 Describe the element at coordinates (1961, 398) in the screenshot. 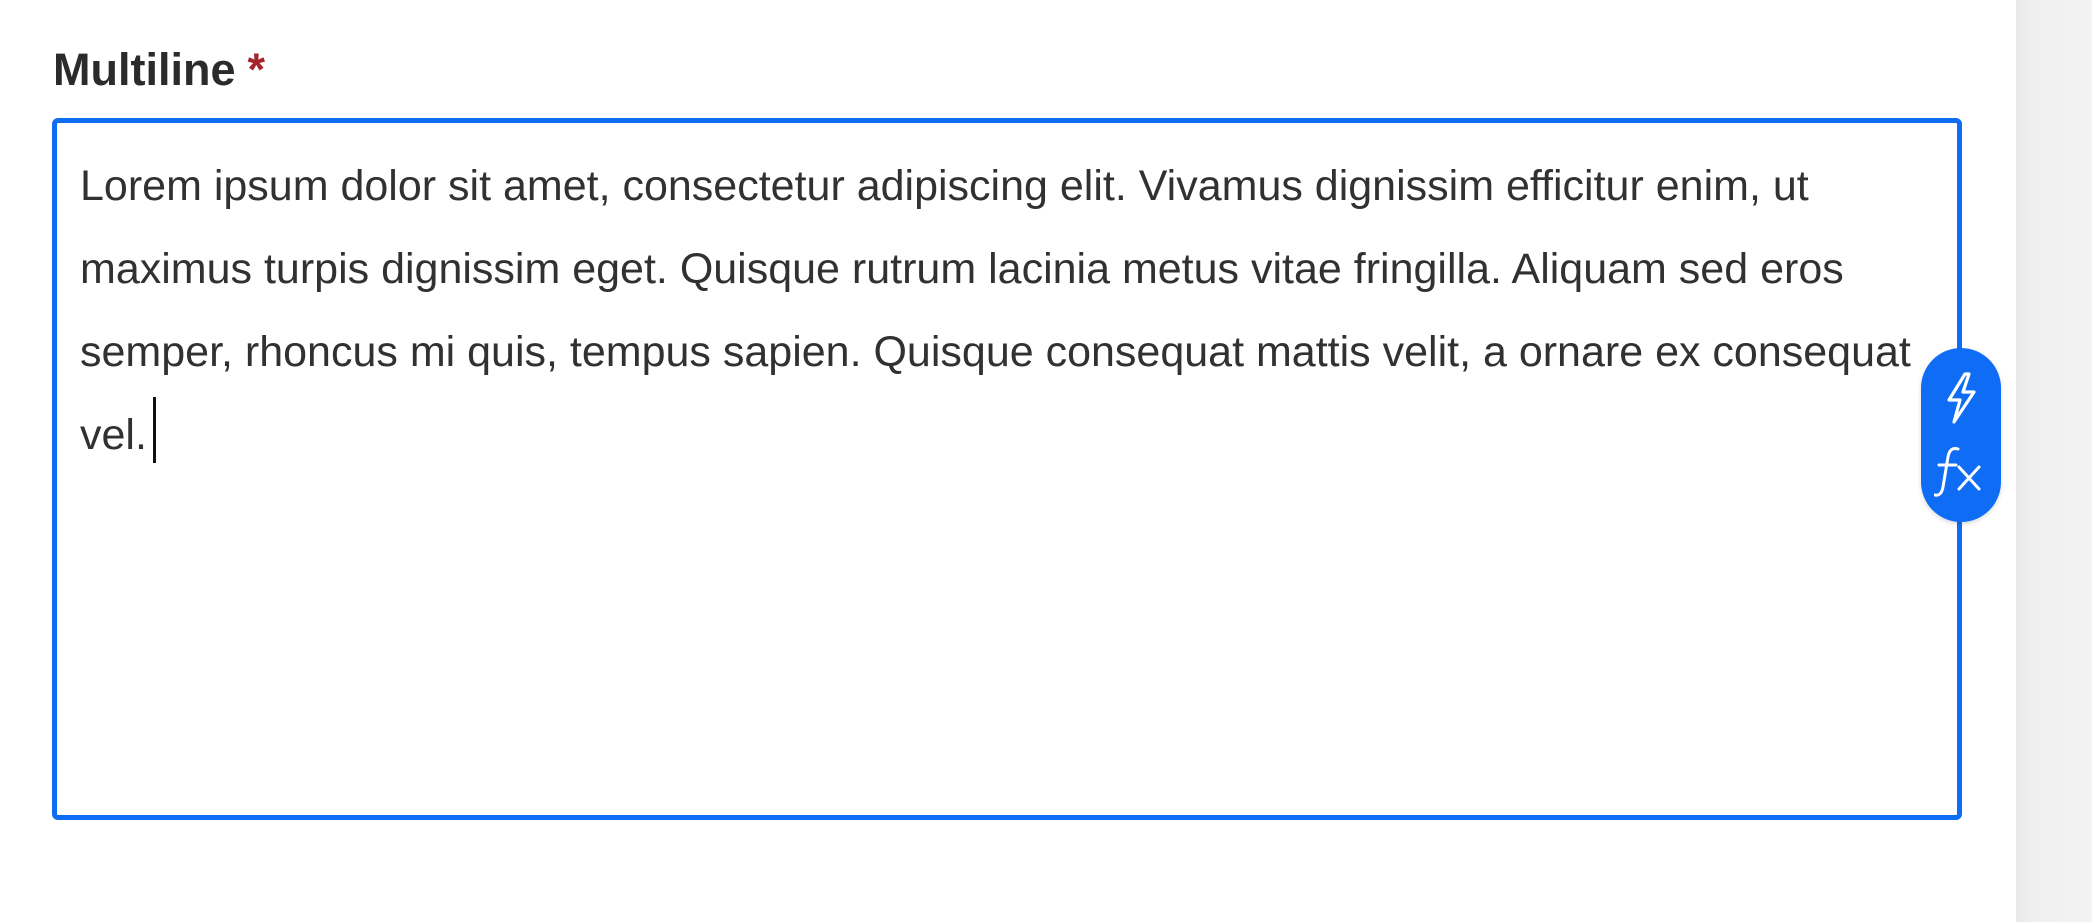

I see `lightning-icon` at that location.